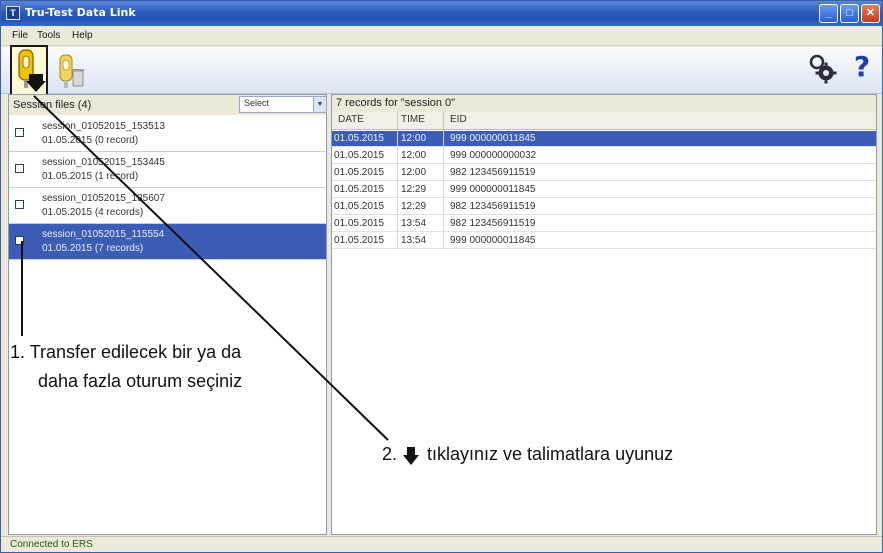 Image resolution: width=883 pixels, height=553 pixels. I want to click on transfer-button, so click(29, 71).